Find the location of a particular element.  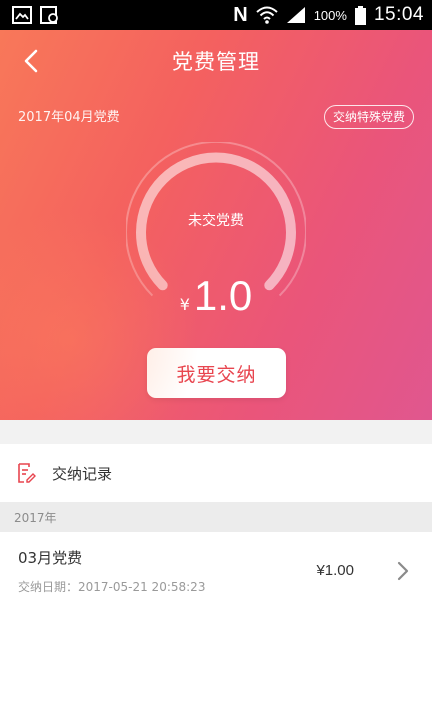

currency-symbol: ¥ is located at coordinates (184, 304).